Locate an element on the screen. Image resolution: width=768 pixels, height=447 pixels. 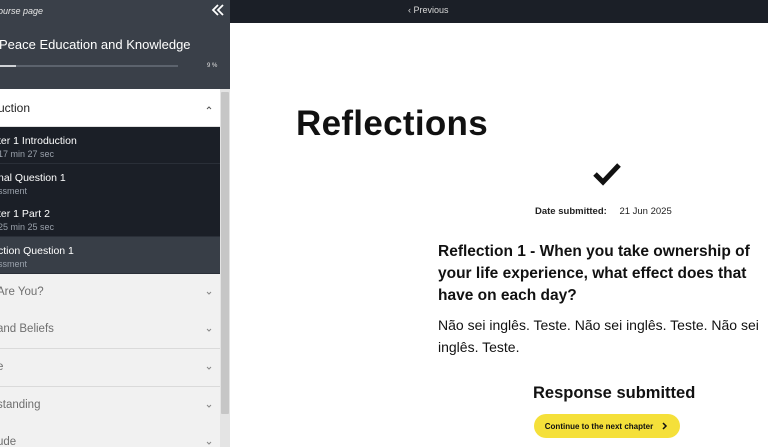
date-submitted-label: Date submitted: is located at coordinates (571, 211).